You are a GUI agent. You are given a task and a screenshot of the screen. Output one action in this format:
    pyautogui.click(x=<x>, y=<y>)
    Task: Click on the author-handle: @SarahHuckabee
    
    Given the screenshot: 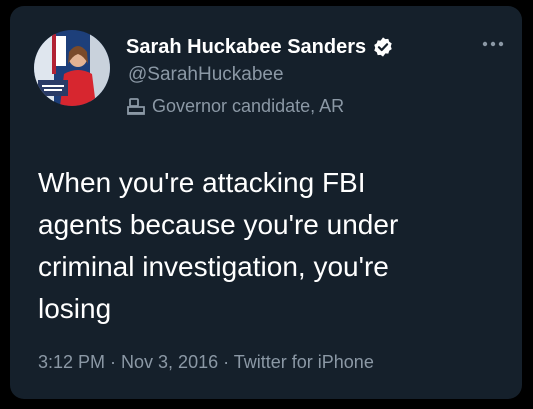 What is the action you would take?
    pyautogui.click(x=206, y=75)
    